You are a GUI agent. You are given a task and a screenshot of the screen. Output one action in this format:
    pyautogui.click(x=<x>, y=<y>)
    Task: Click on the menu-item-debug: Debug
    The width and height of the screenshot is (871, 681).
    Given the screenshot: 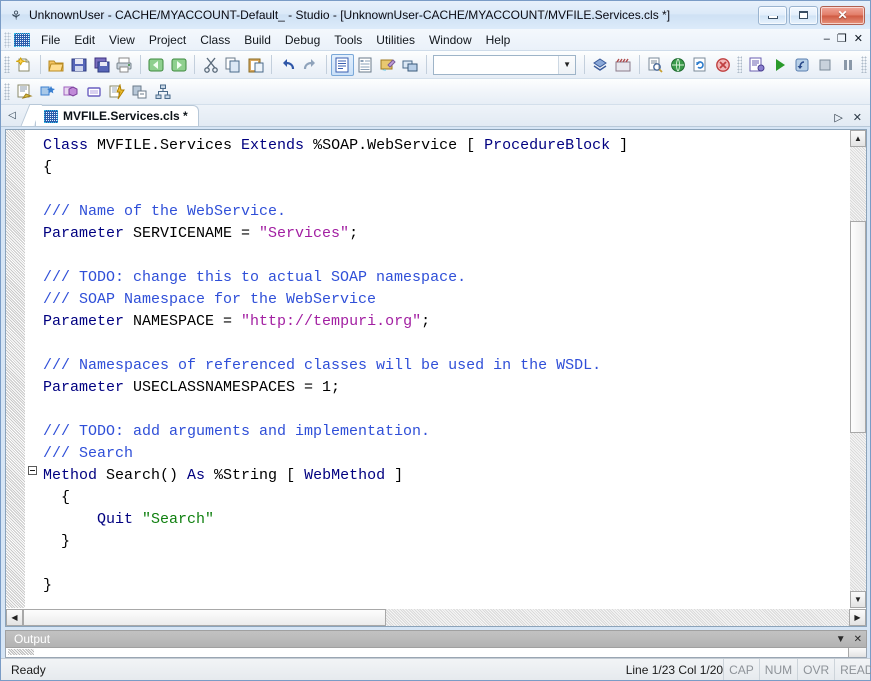 What is the action you would take?
    pyautogui.click(x=302, y=40)
    